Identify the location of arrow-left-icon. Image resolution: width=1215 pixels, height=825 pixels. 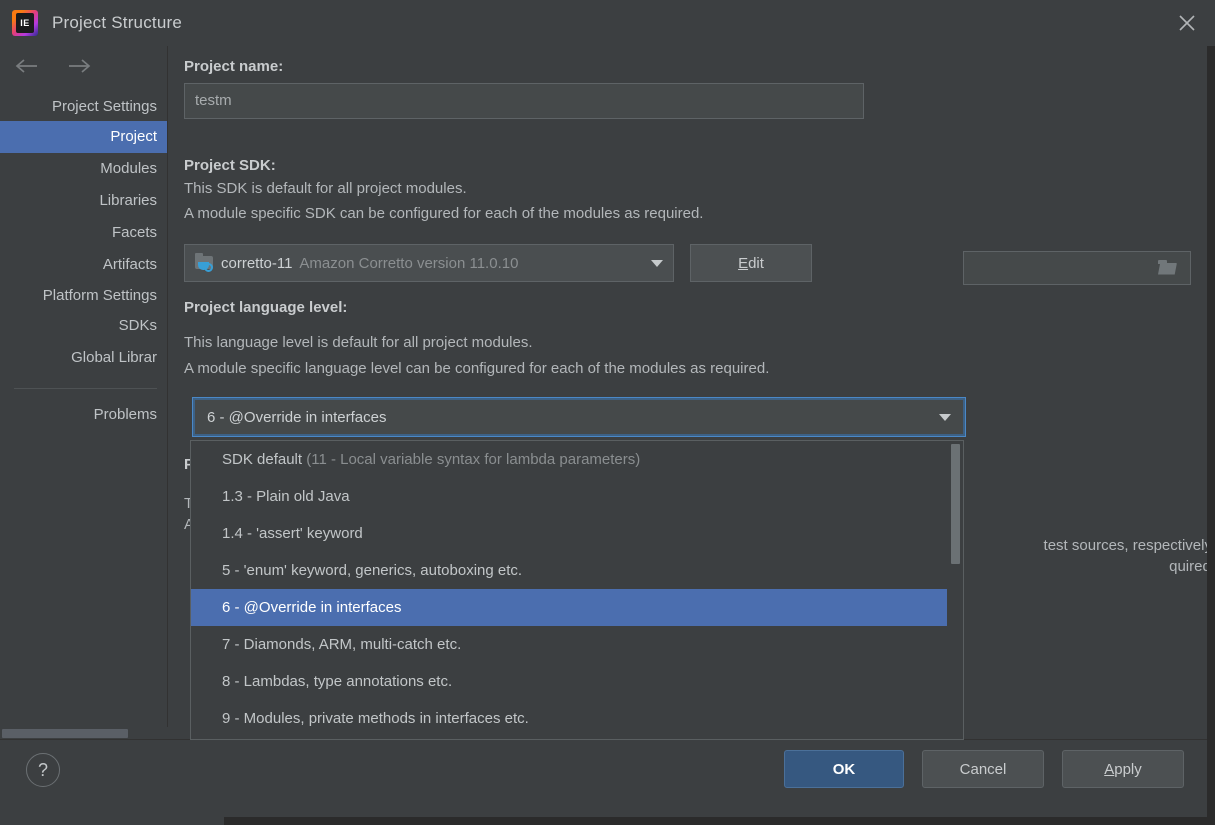
(27, 68).